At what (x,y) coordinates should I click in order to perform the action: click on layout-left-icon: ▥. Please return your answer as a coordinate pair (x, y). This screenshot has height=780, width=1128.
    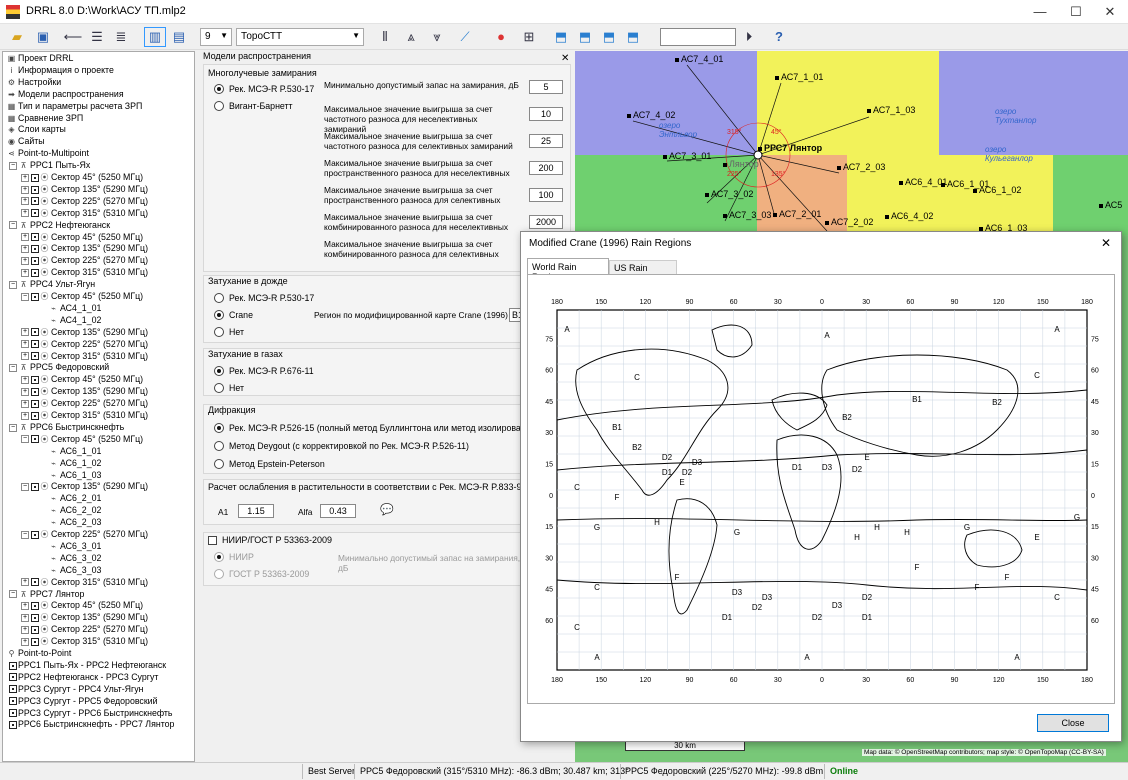
    Looking at the image, I should click on (155, 37).